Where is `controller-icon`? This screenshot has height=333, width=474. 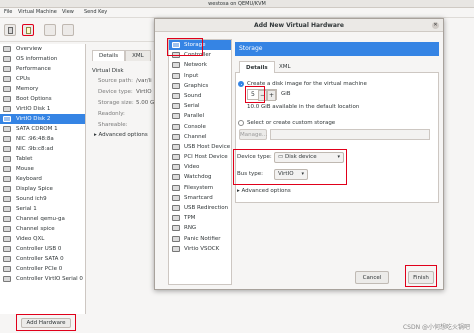
controller-icon is located at coordinates (7, 249).